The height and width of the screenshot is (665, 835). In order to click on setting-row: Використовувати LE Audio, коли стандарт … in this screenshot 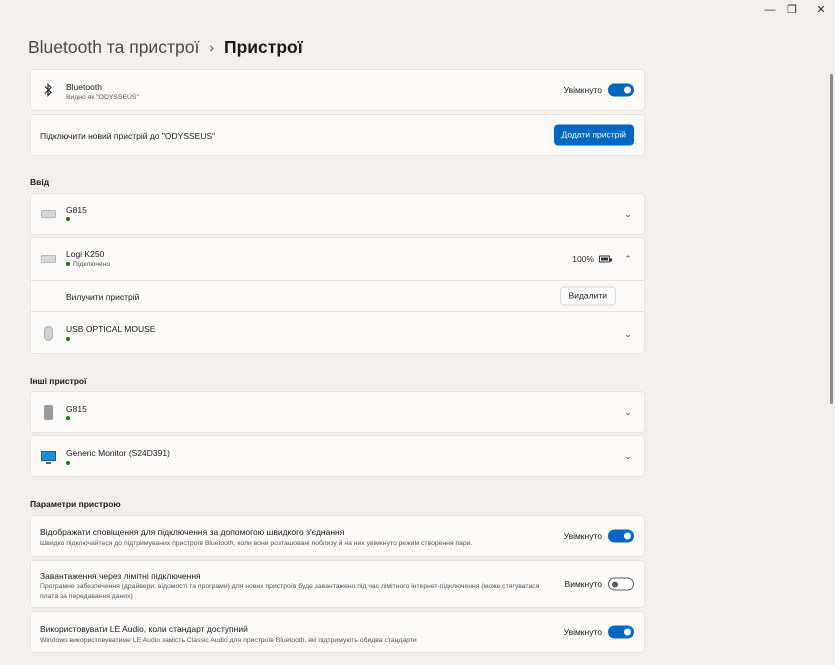, I will do `click(337, 632)`.